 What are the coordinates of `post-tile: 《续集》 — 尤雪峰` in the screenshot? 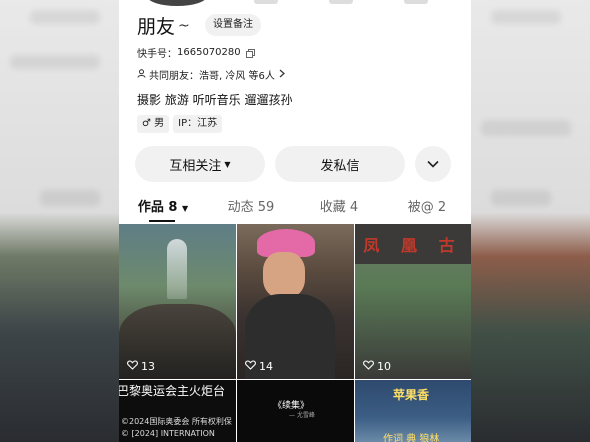 It's located at (295, 411).